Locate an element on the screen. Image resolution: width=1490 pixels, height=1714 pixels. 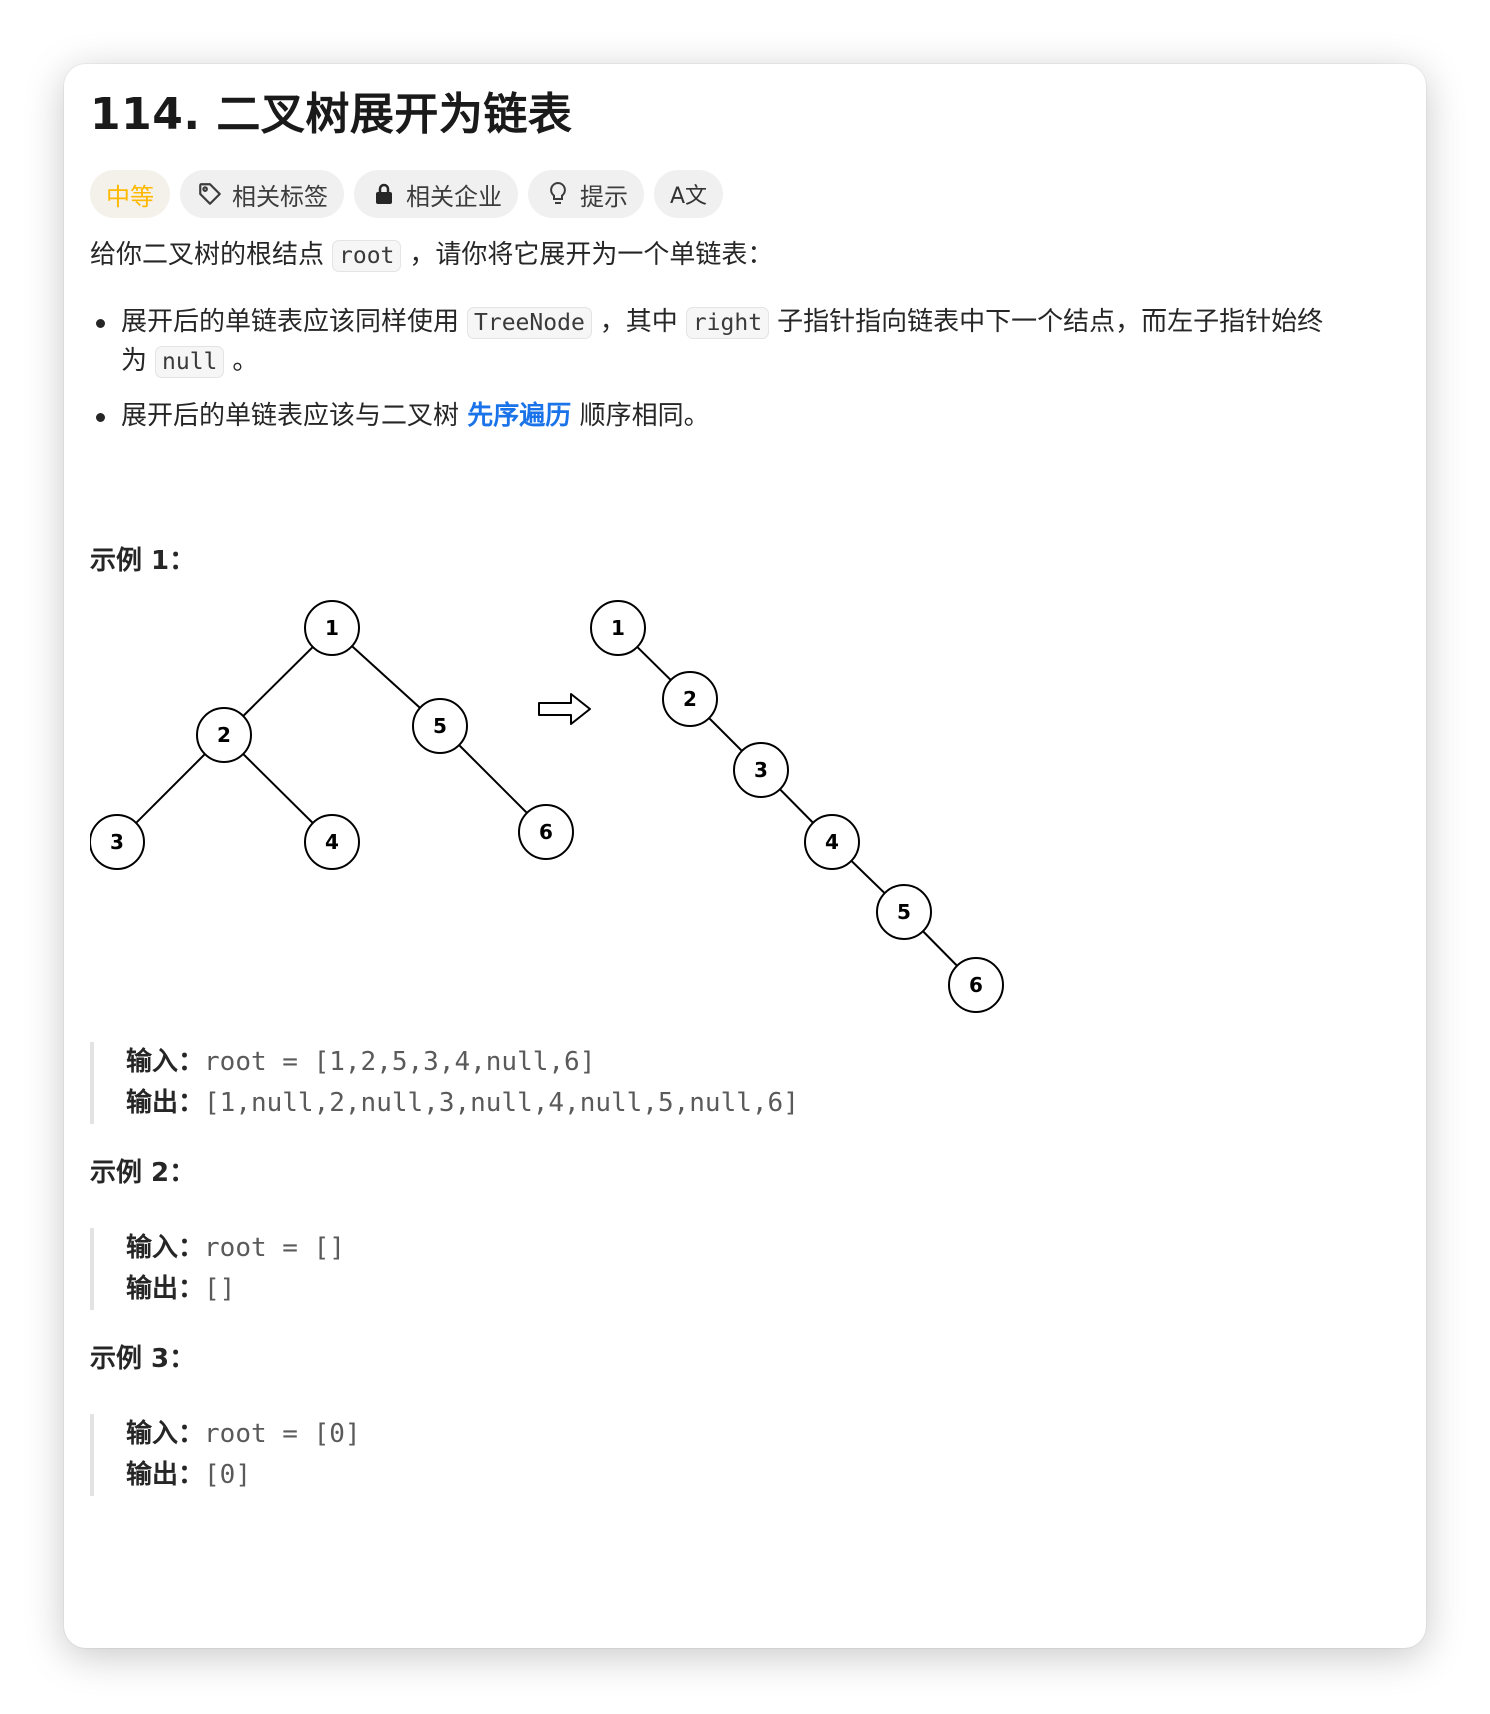
intro-text-end: ，请你将它展开为一个单链表： is located at coordinates (591, 255).